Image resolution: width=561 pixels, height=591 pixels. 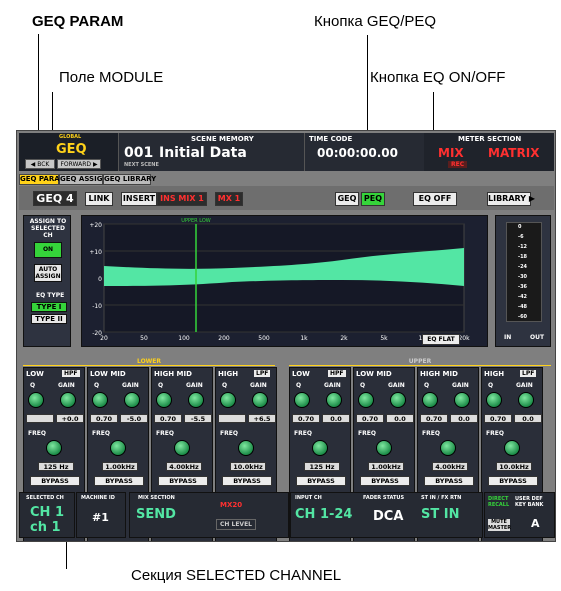 I want to click on meter-in-label: IN, so click(x=508, y=337).